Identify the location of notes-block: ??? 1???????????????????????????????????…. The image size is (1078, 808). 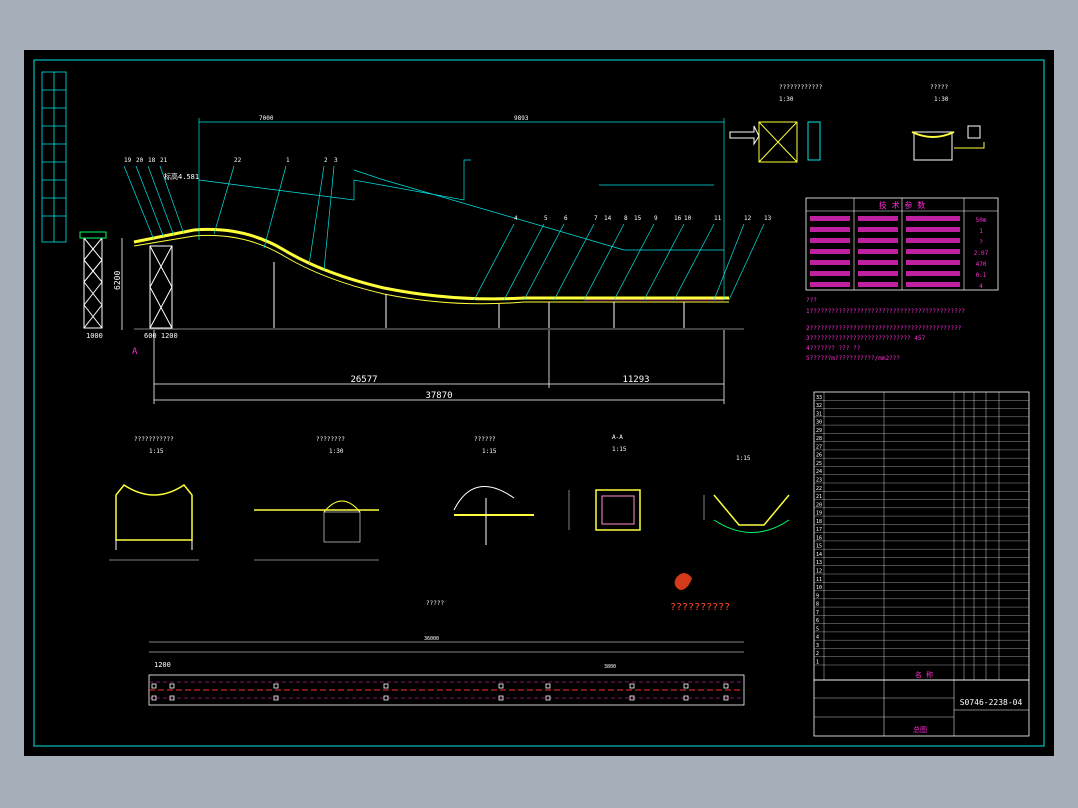
(885, 329).